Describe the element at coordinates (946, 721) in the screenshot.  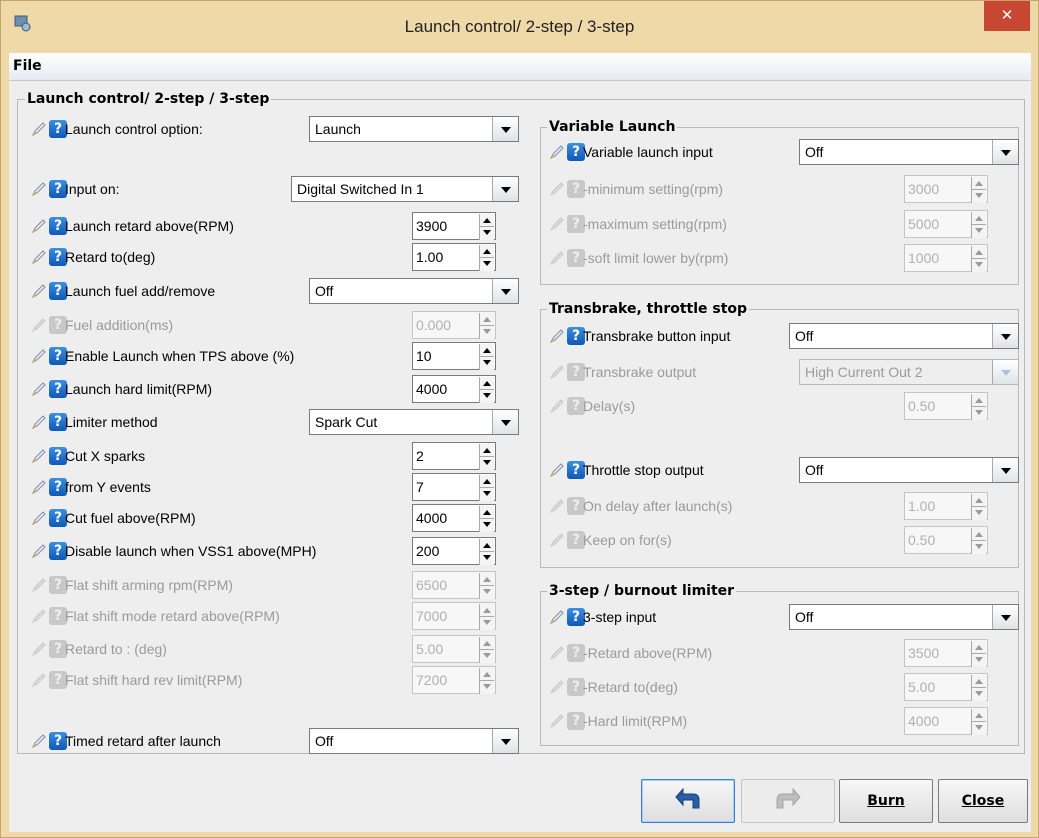
I see `number-spinner: 4000` at that location.